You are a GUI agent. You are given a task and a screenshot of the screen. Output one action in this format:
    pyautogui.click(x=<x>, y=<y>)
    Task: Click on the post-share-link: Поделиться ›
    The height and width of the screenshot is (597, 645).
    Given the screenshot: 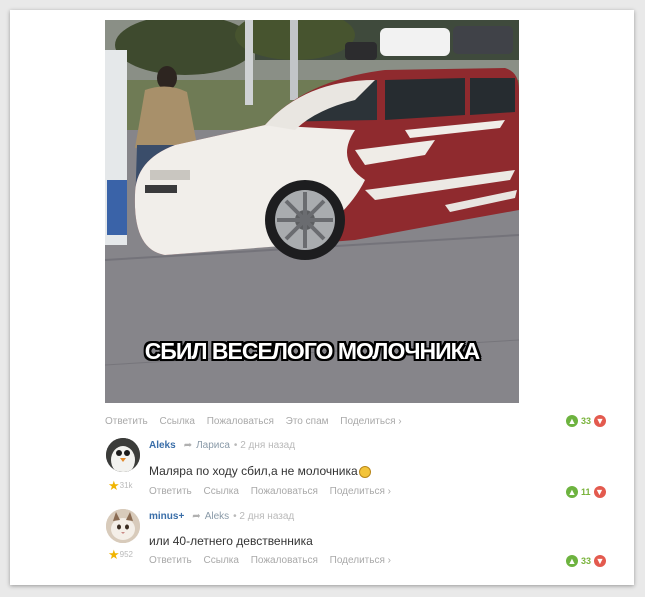 What is the action you would take?
    pyautogui.click(x=370, y=421)
    